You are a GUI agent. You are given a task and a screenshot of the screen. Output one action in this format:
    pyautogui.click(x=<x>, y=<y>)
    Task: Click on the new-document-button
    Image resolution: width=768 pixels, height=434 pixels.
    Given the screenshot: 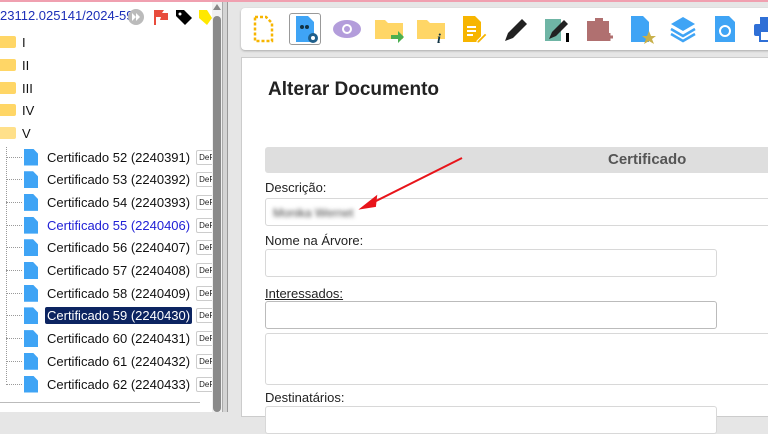 What is the action you would take?
    pyautogui.click(x=263, y=29)
    